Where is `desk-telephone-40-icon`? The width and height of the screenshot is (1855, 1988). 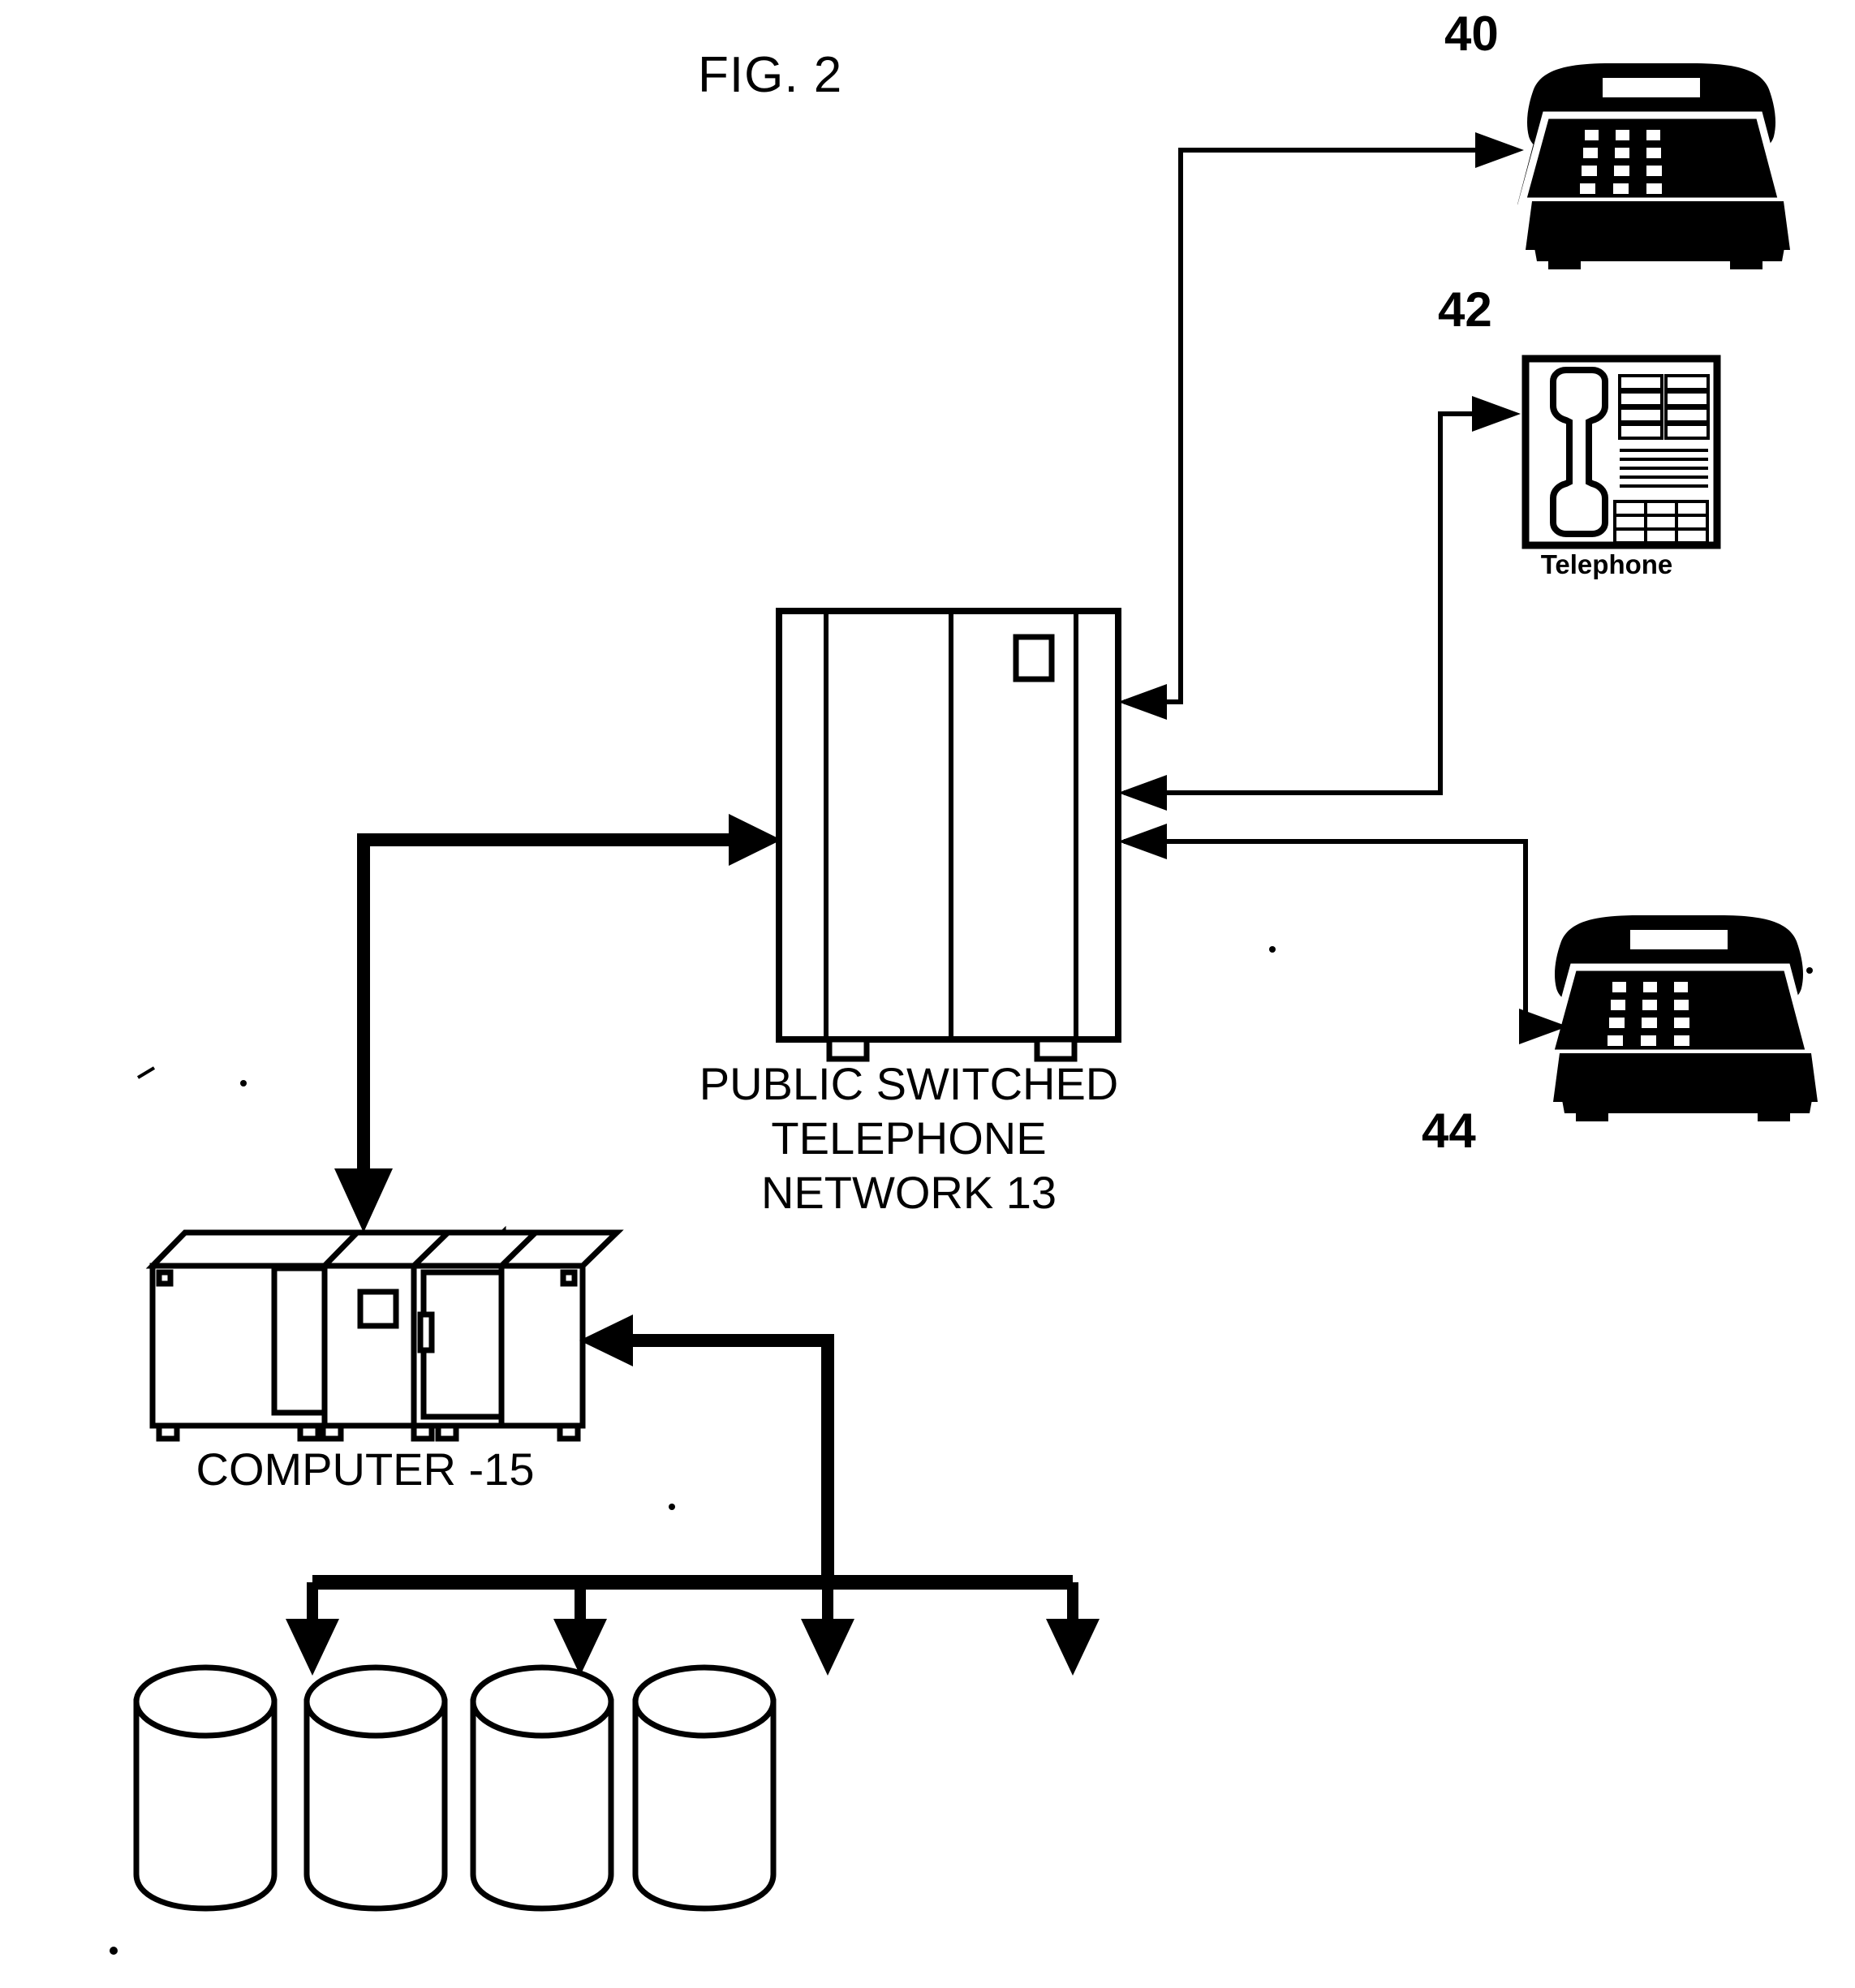
desk-telephone-40-icon is located at coordinates (1654, 166).